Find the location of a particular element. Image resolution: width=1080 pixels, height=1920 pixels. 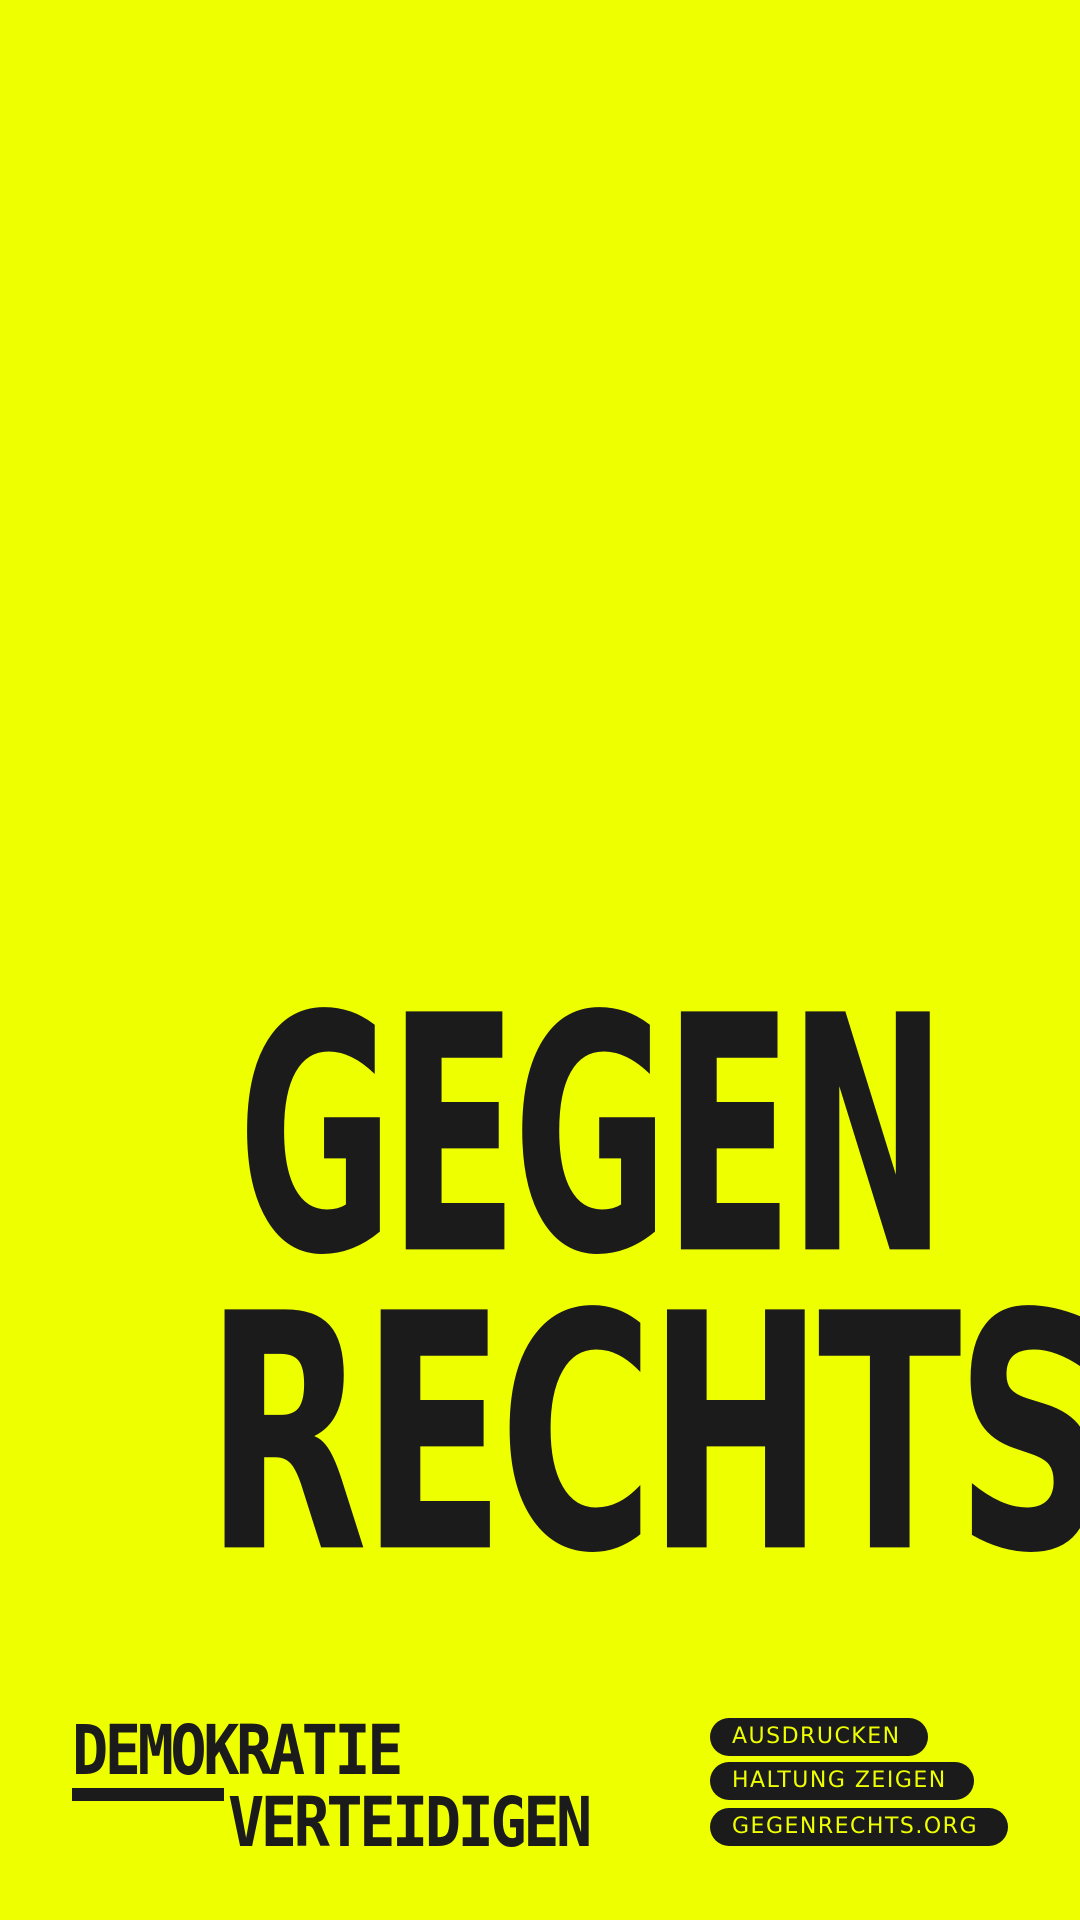

logo-rule is located at coordinates (148, 1794).